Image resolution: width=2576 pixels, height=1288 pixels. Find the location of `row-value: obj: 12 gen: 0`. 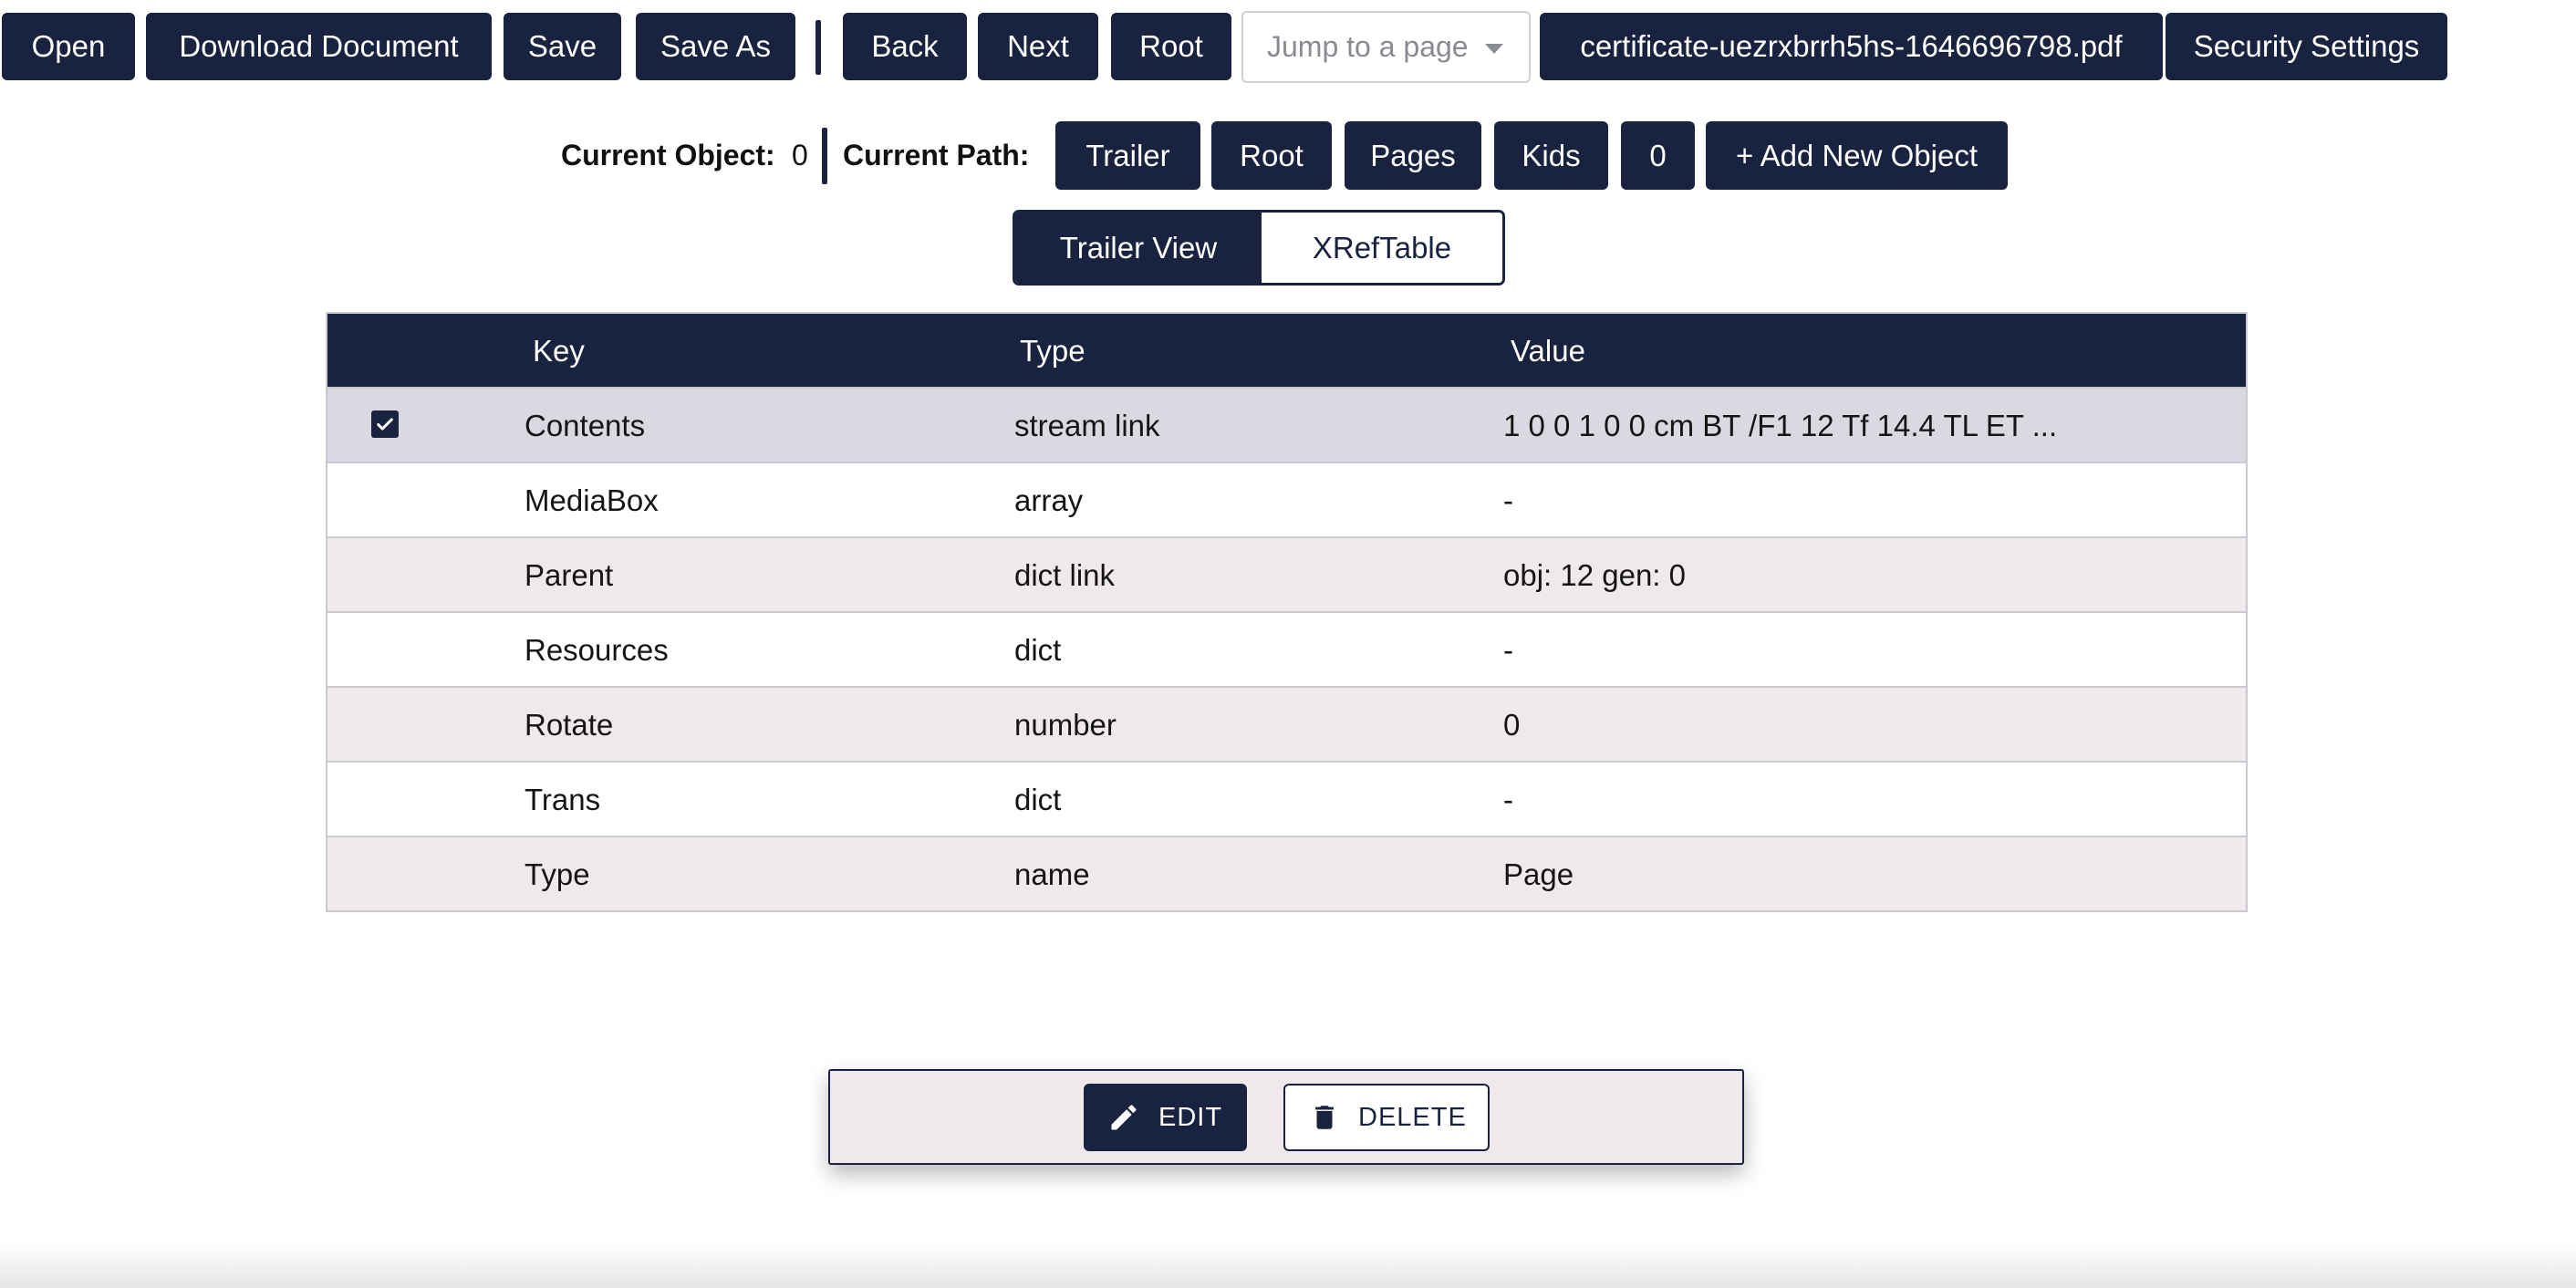

row-value: obj: 12 gen: 0 is located at coordinates (1594, 575).